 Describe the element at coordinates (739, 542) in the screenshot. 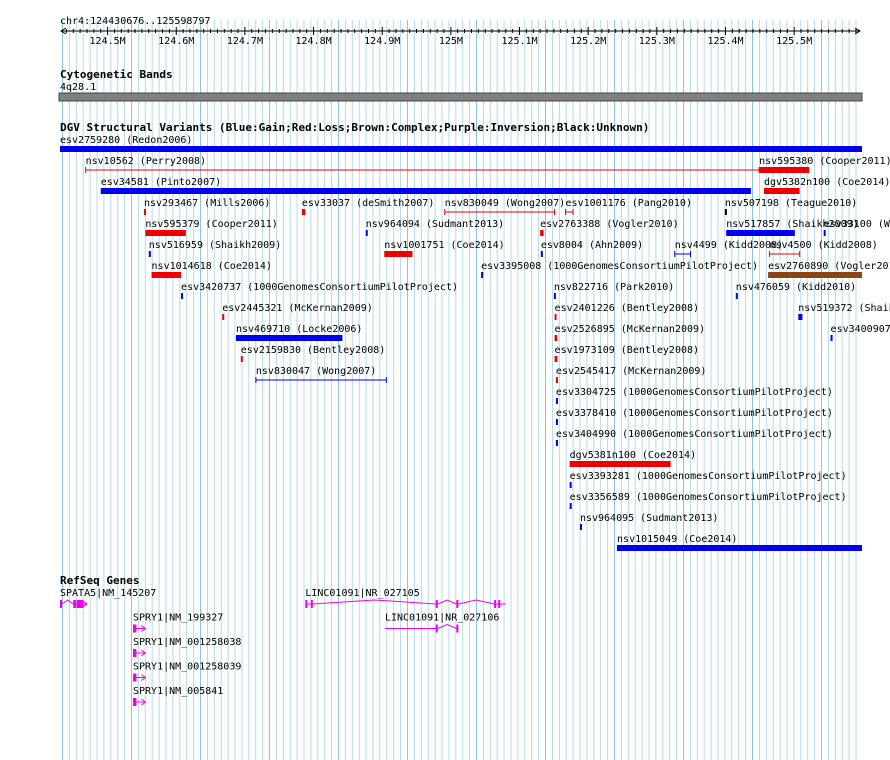

I see `dgv-feature: nsv1015049 (Coe2014)` at that location.